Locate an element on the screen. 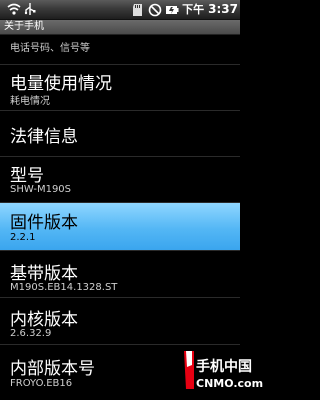 The image size is (320, 400). list-item-baseband: 基带版本 M190S.EB14.1328.ST is located at coordinates (120, 274).